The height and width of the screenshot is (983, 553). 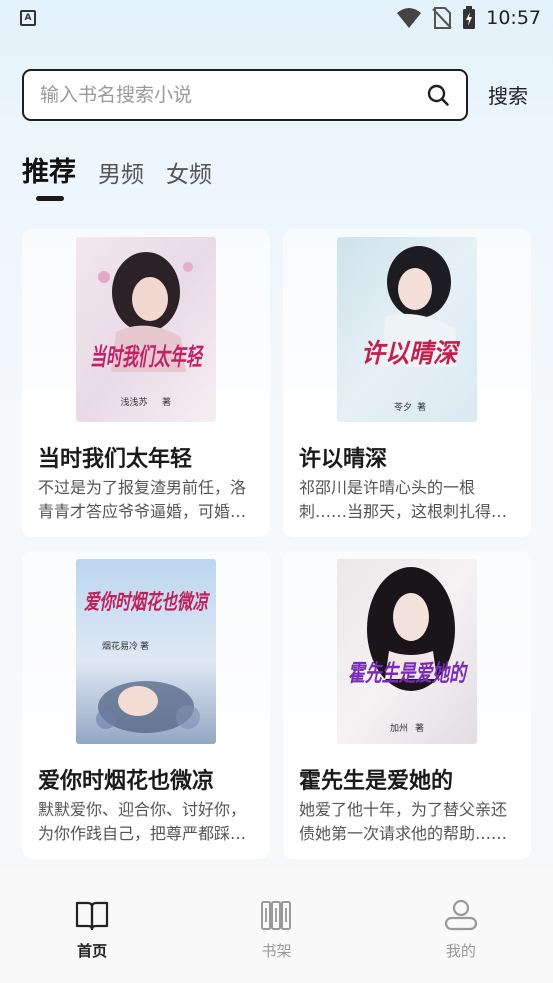 I want to click on tab-male: 男频, so click(x=121, y=178).